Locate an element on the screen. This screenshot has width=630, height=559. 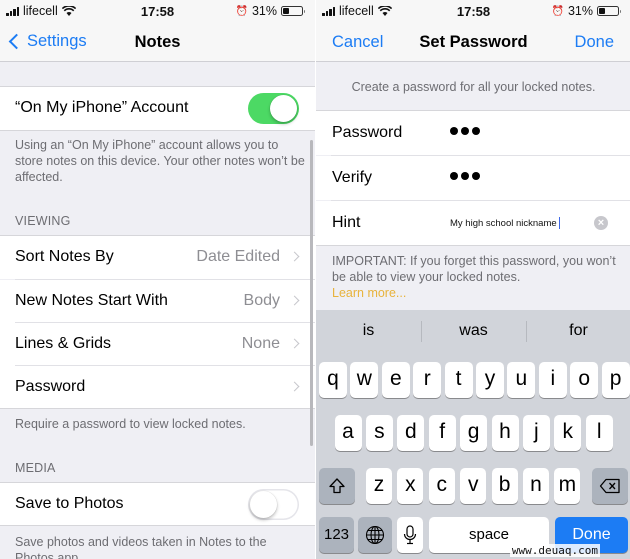
password-input is located at coordinates (465, 131).